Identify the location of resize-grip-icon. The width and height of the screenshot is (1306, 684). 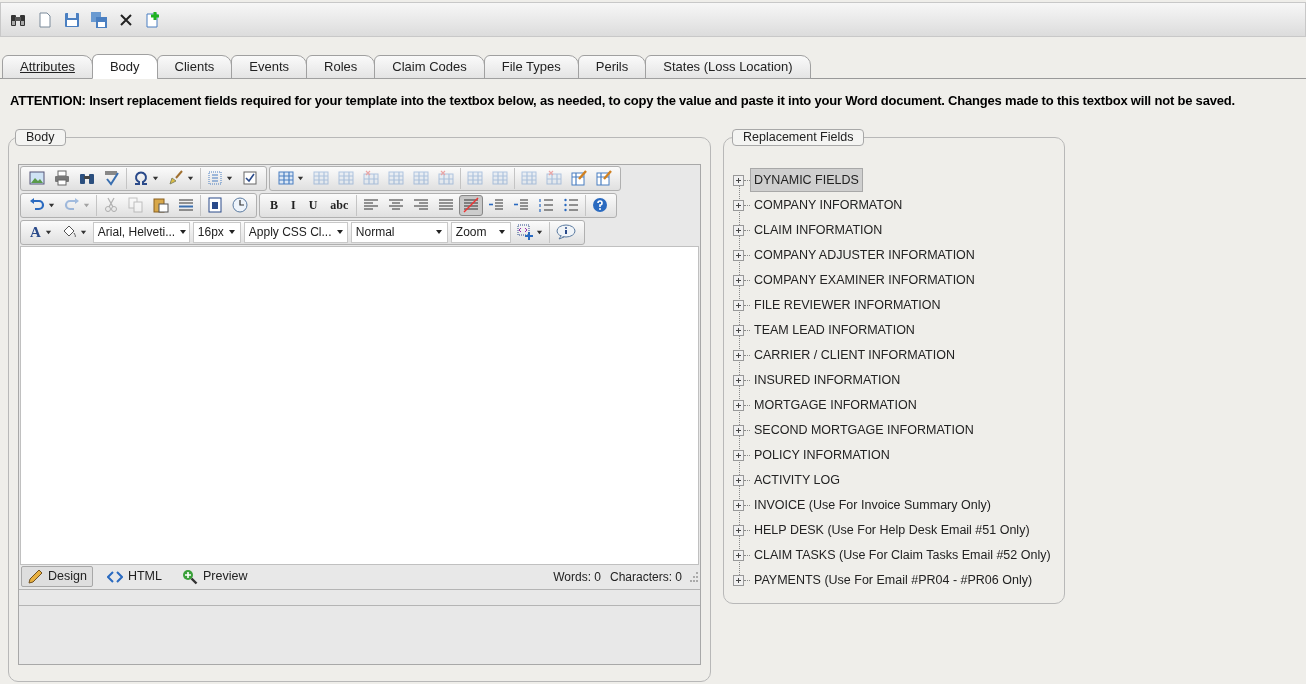
(693, 576).